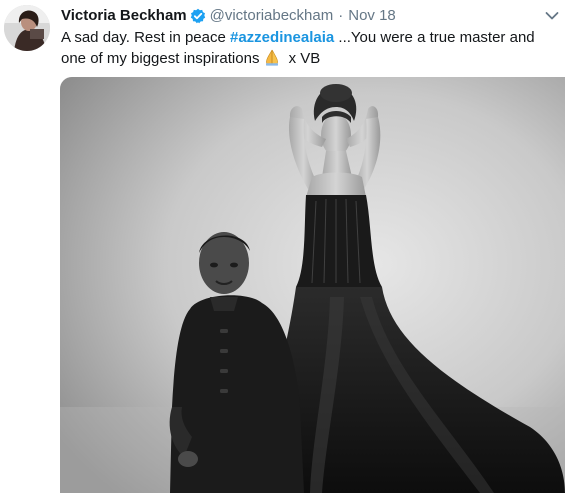  What do you see at coordinates (372, 16) in the screenshot?
I see `tweet-timestamp: Nov 18` at bounding box center [372, 16].